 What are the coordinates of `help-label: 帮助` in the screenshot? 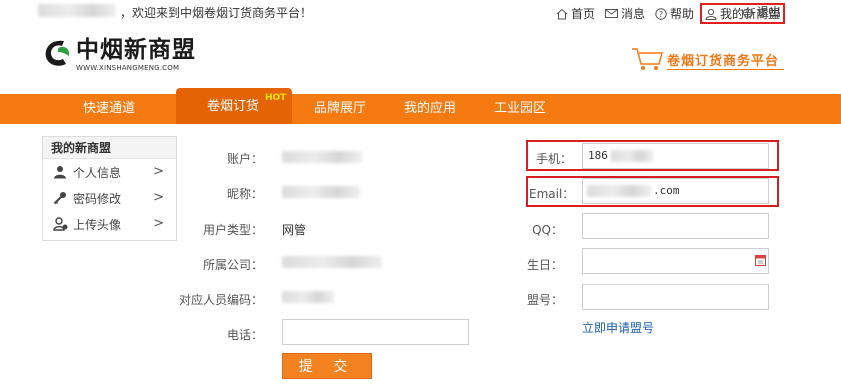 It's located at (681, 14).